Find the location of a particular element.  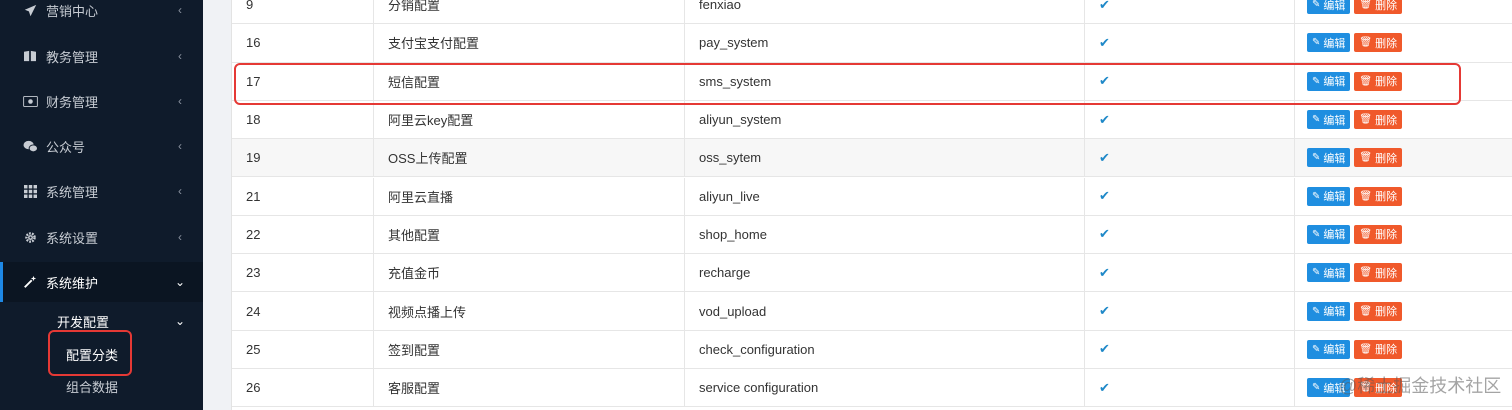

cell-name: OSS上传配置 is located at coordinates (529, 158).